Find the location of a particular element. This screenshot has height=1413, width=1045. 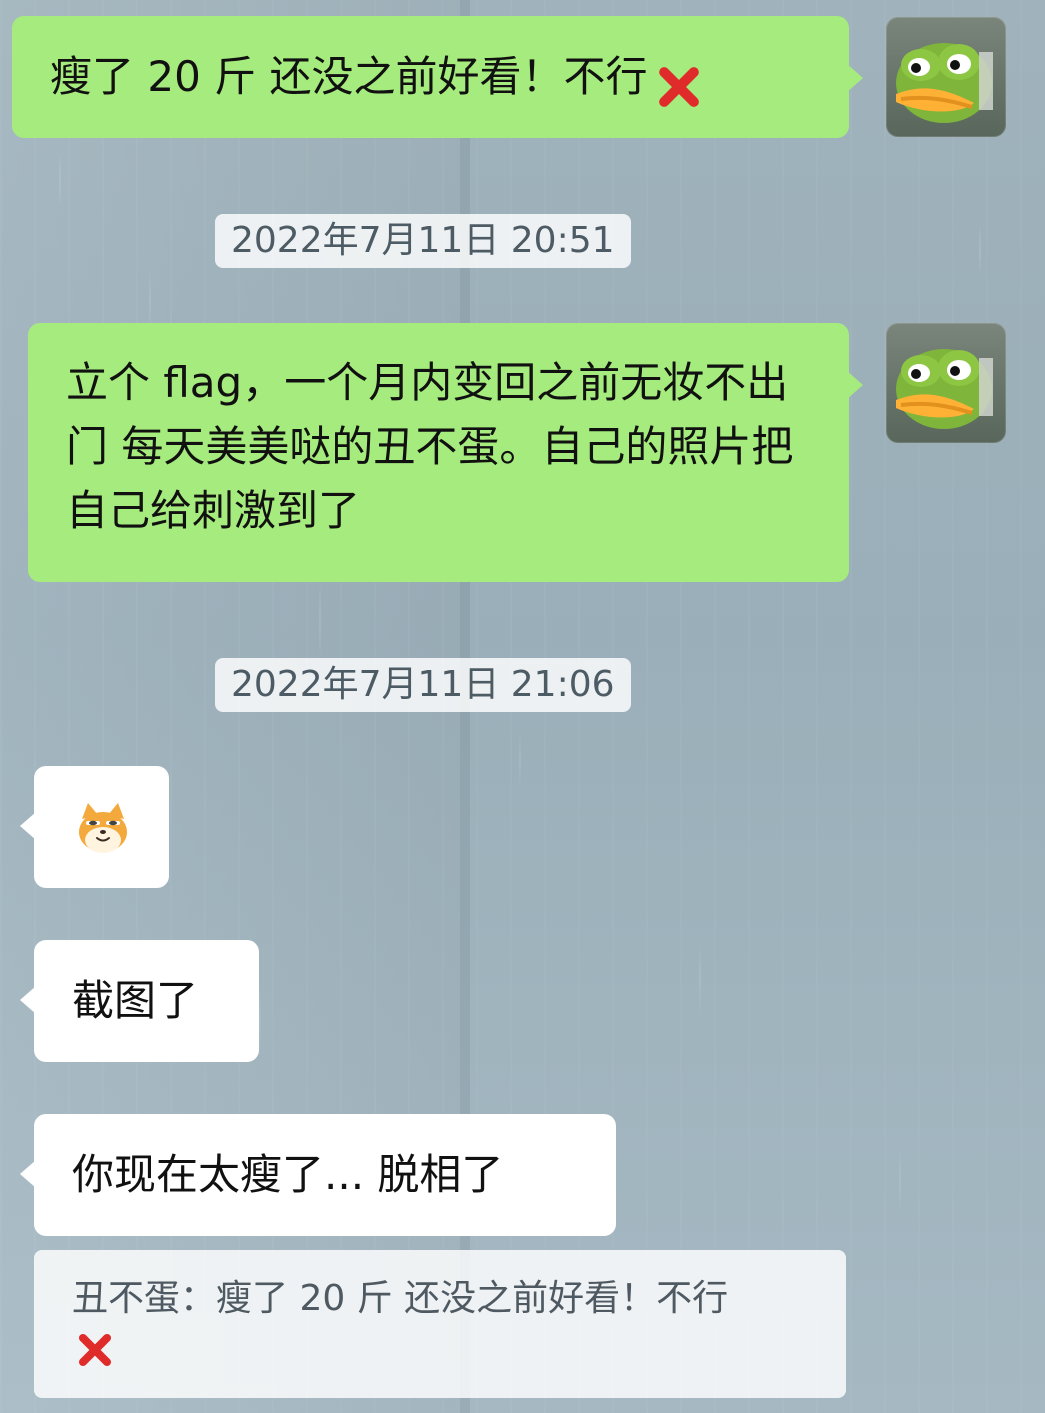

message-text: 瘦了 20 斤 还没之前好看！不行 is located at coordinates (349, 76).